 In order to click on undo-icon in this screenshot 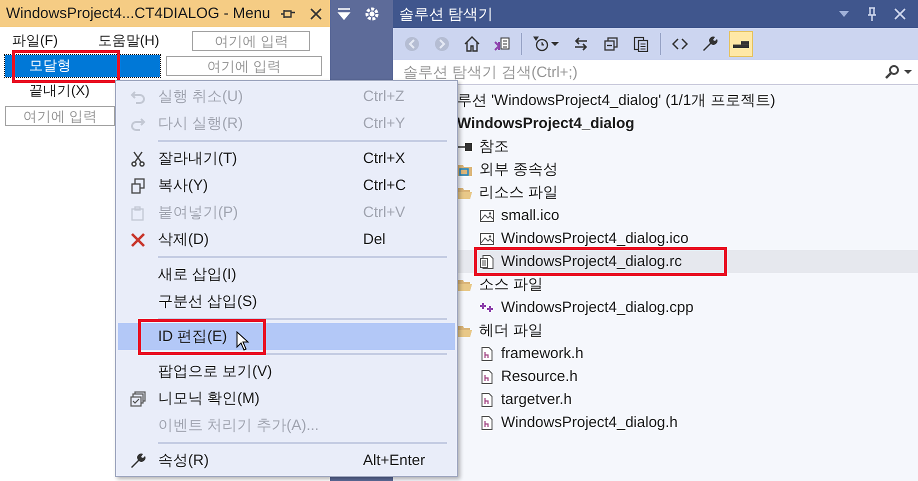, I will do `click(138, 96)`.